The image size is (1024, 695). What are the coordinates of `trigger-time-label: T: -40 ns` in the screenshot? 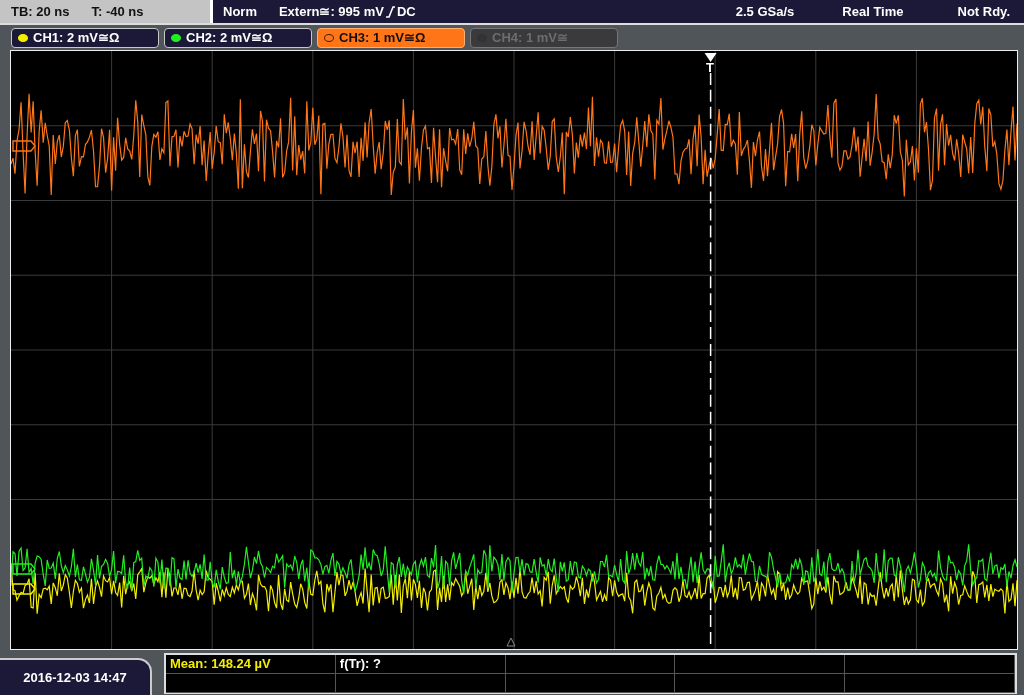 It's located at (117, 11).